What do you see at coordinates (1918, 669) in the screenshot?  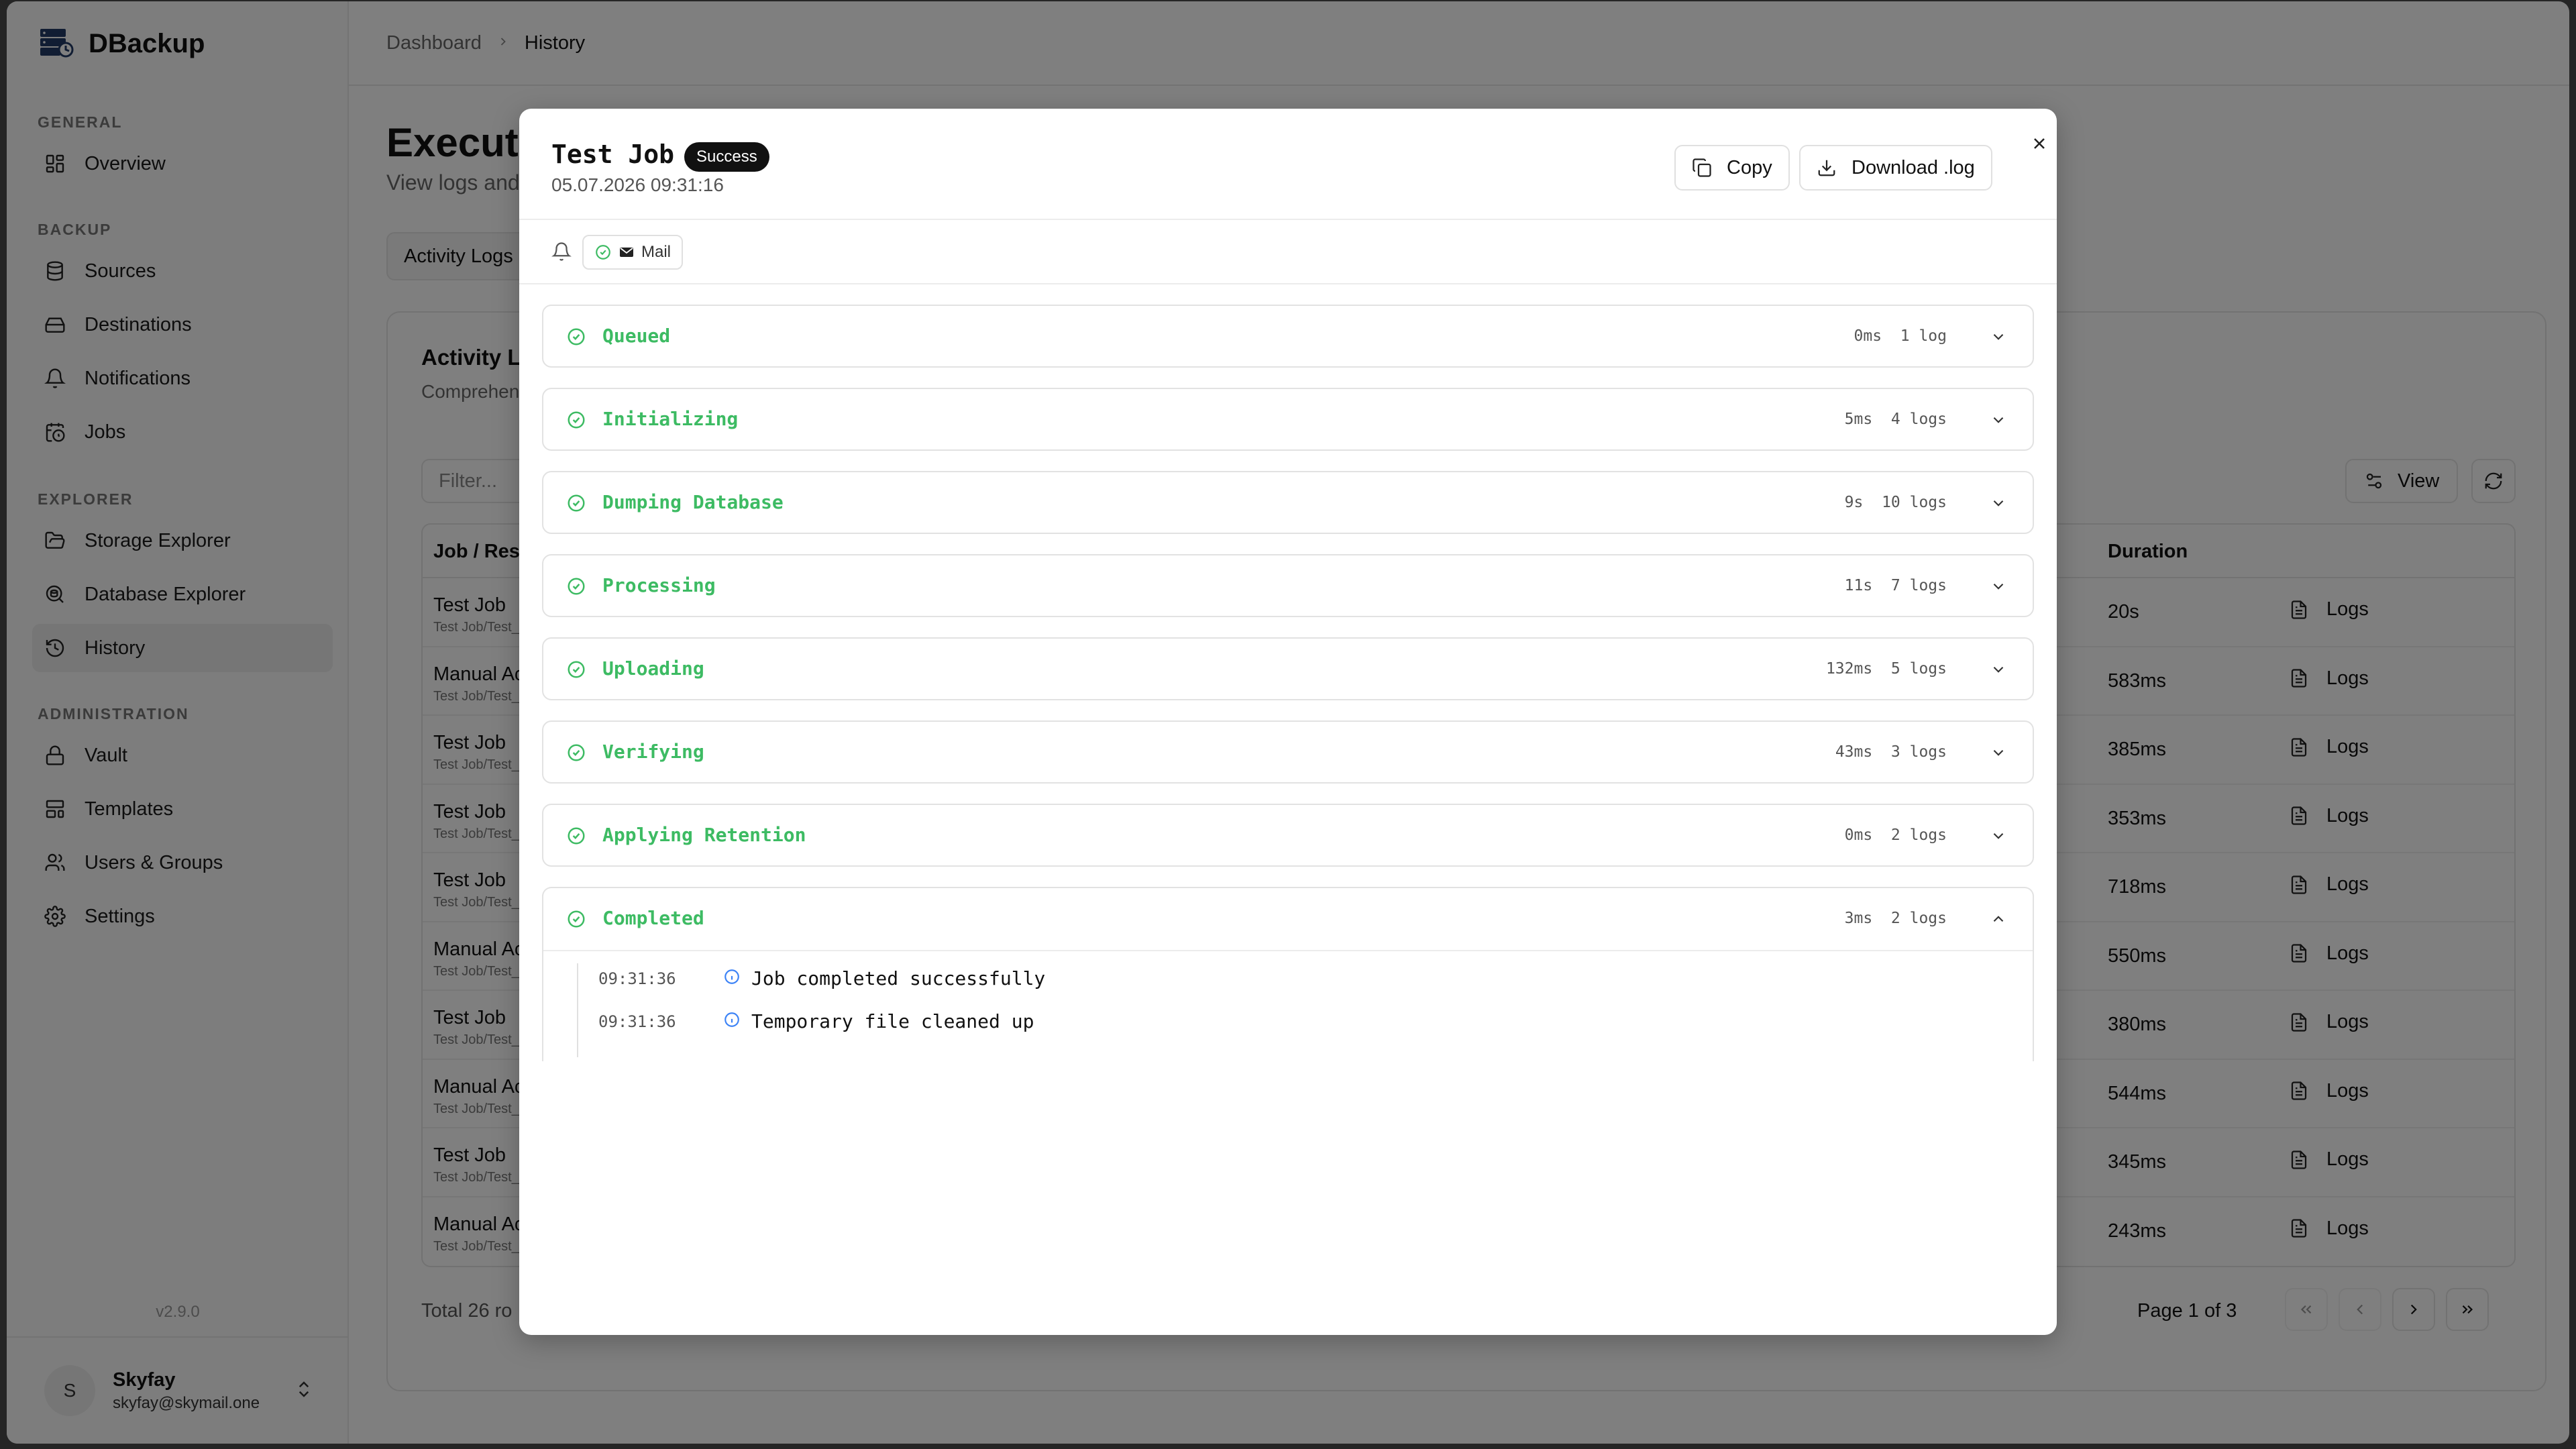 I see `stage-log-count: 5 logs` at bounding box center [1918, 669].